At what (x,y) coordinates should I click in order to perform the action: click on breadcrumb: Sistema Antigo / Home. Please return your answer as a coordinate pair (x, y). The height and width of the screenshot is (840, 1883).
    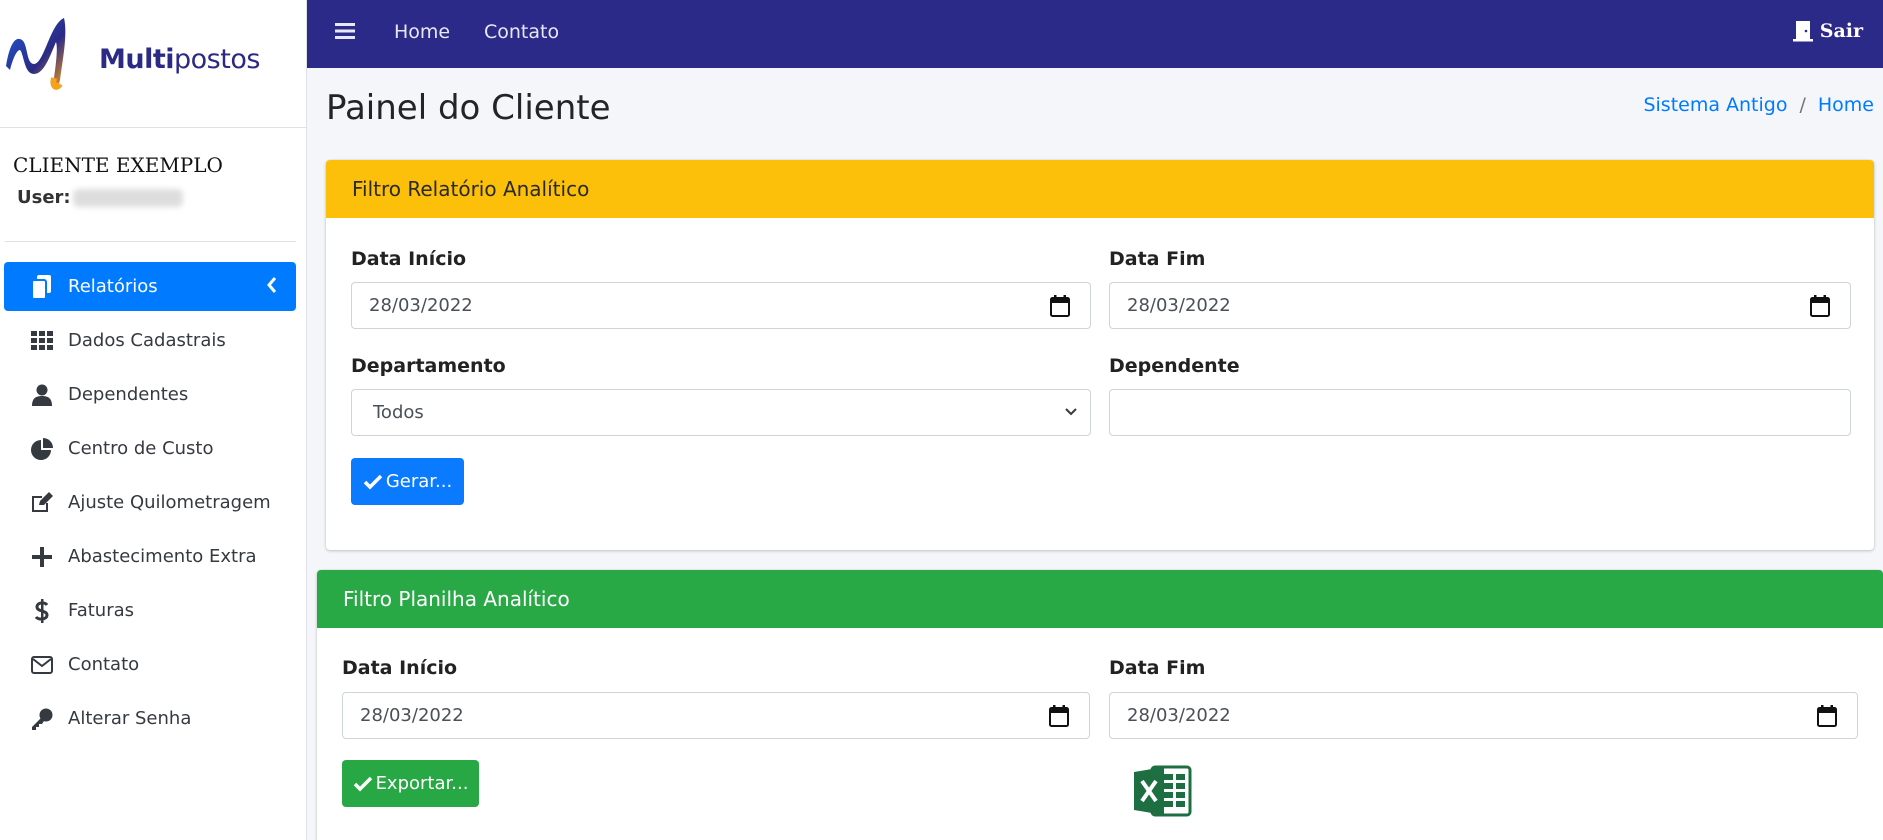
    Looking at the image, I should click on (1758, 105).